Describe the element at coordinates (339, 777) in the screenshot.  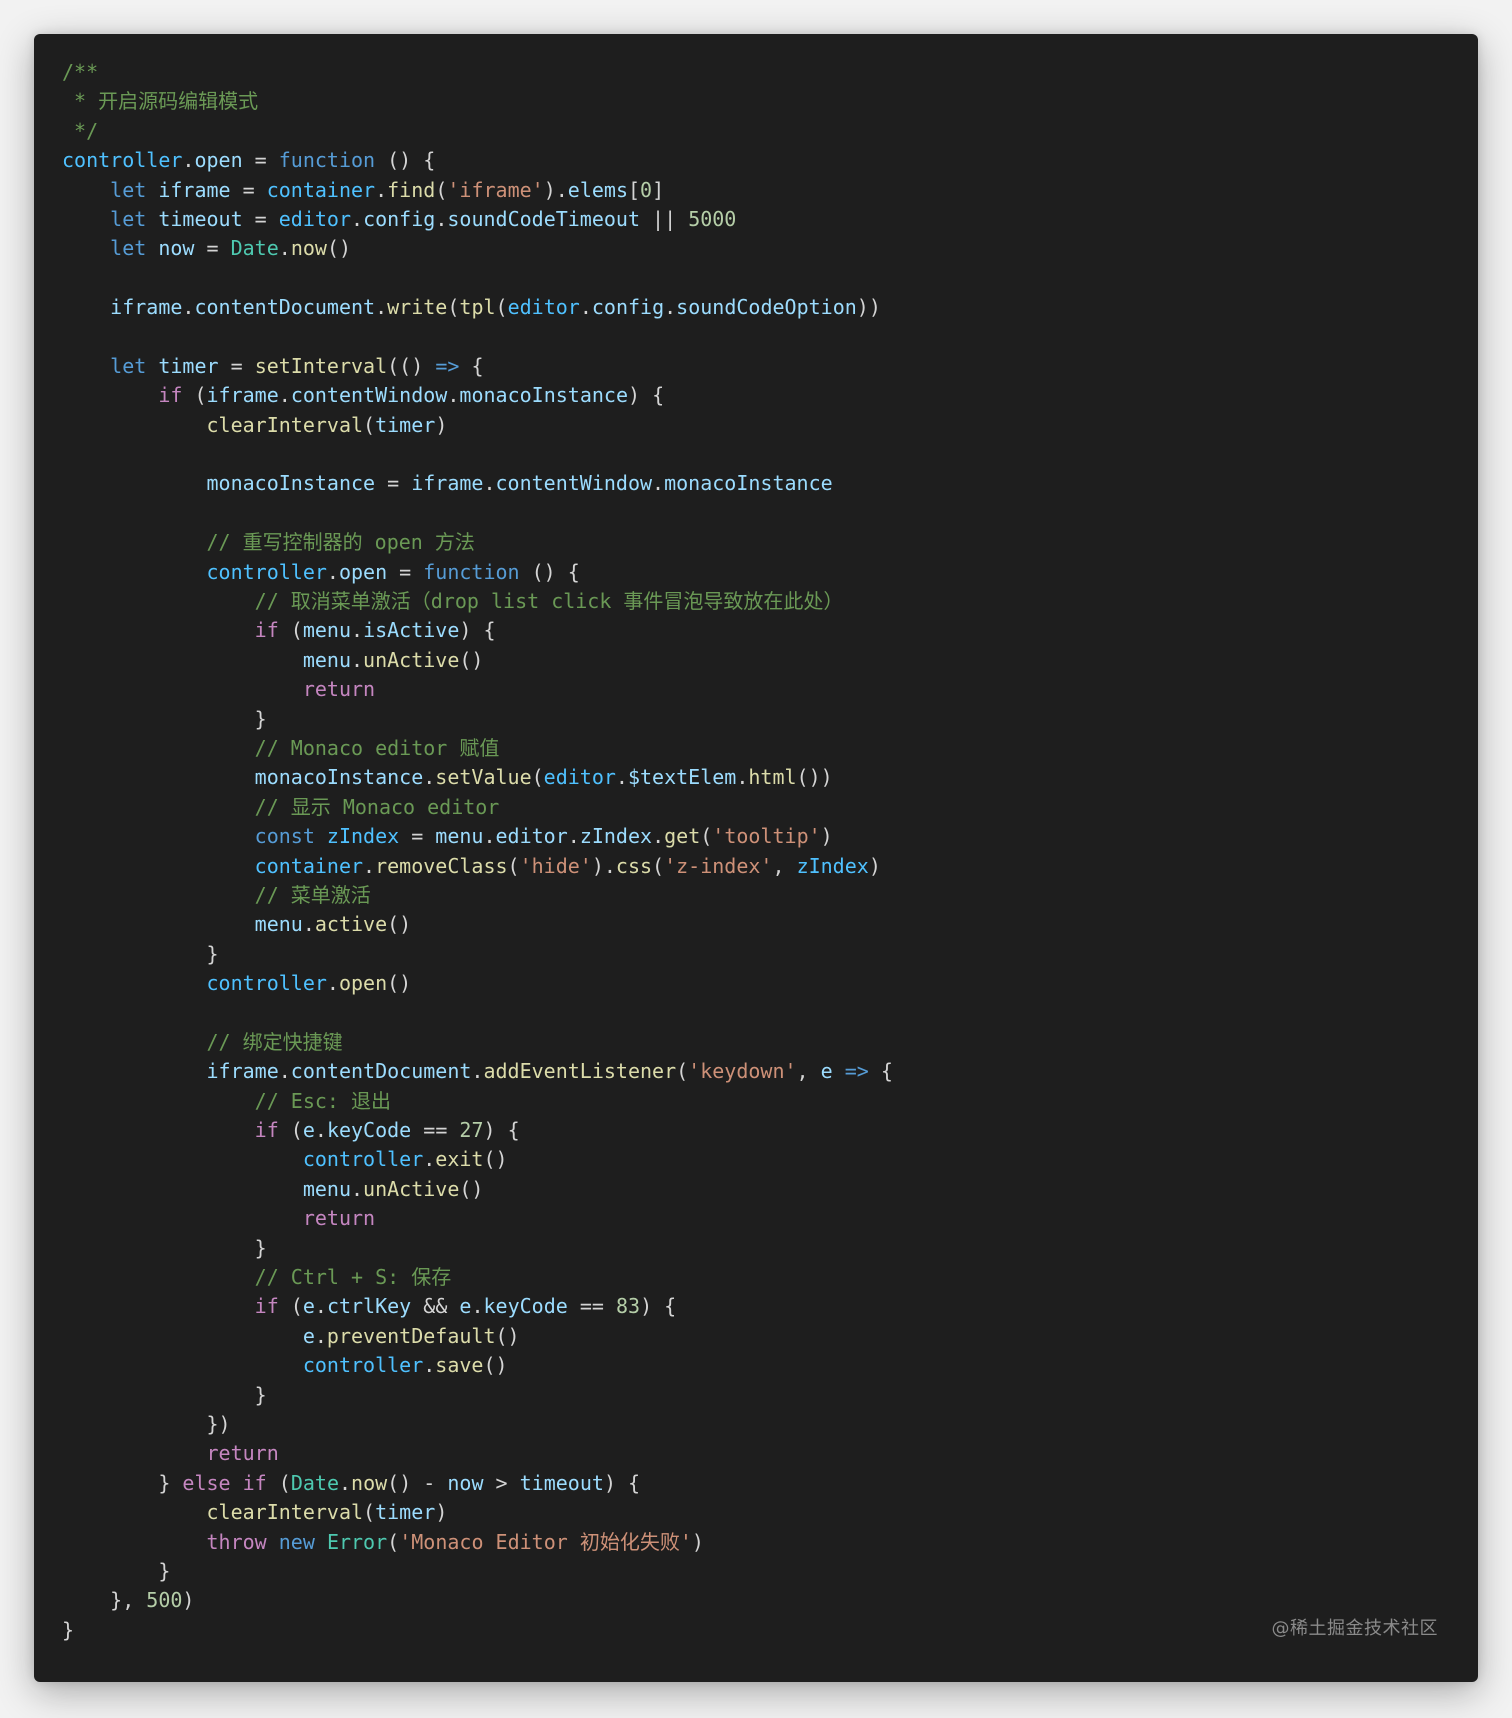
I see `code-token: monacoInstance` at that location.